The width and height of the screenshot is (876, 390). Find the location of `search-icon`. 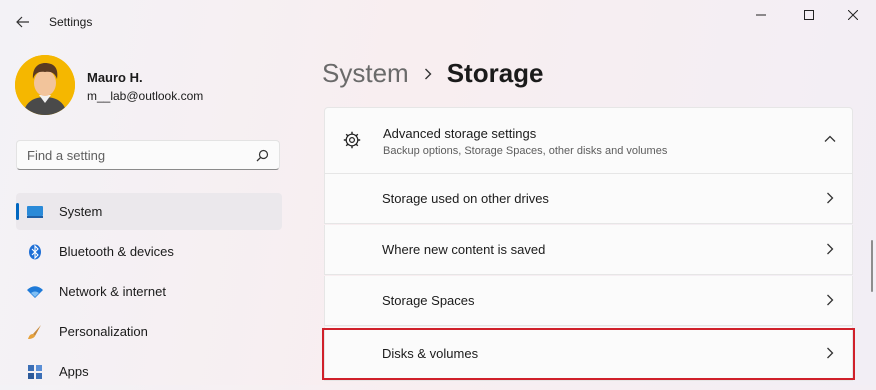

search-icon is located at coordinates (262, 155).